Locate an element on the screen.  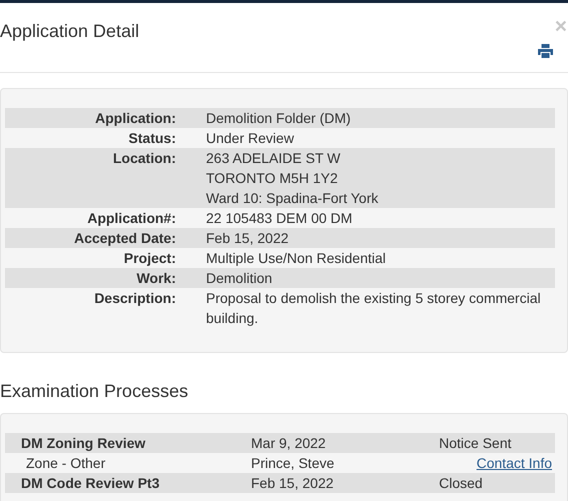
field-label: Work: is located at coordinates (156, 278).